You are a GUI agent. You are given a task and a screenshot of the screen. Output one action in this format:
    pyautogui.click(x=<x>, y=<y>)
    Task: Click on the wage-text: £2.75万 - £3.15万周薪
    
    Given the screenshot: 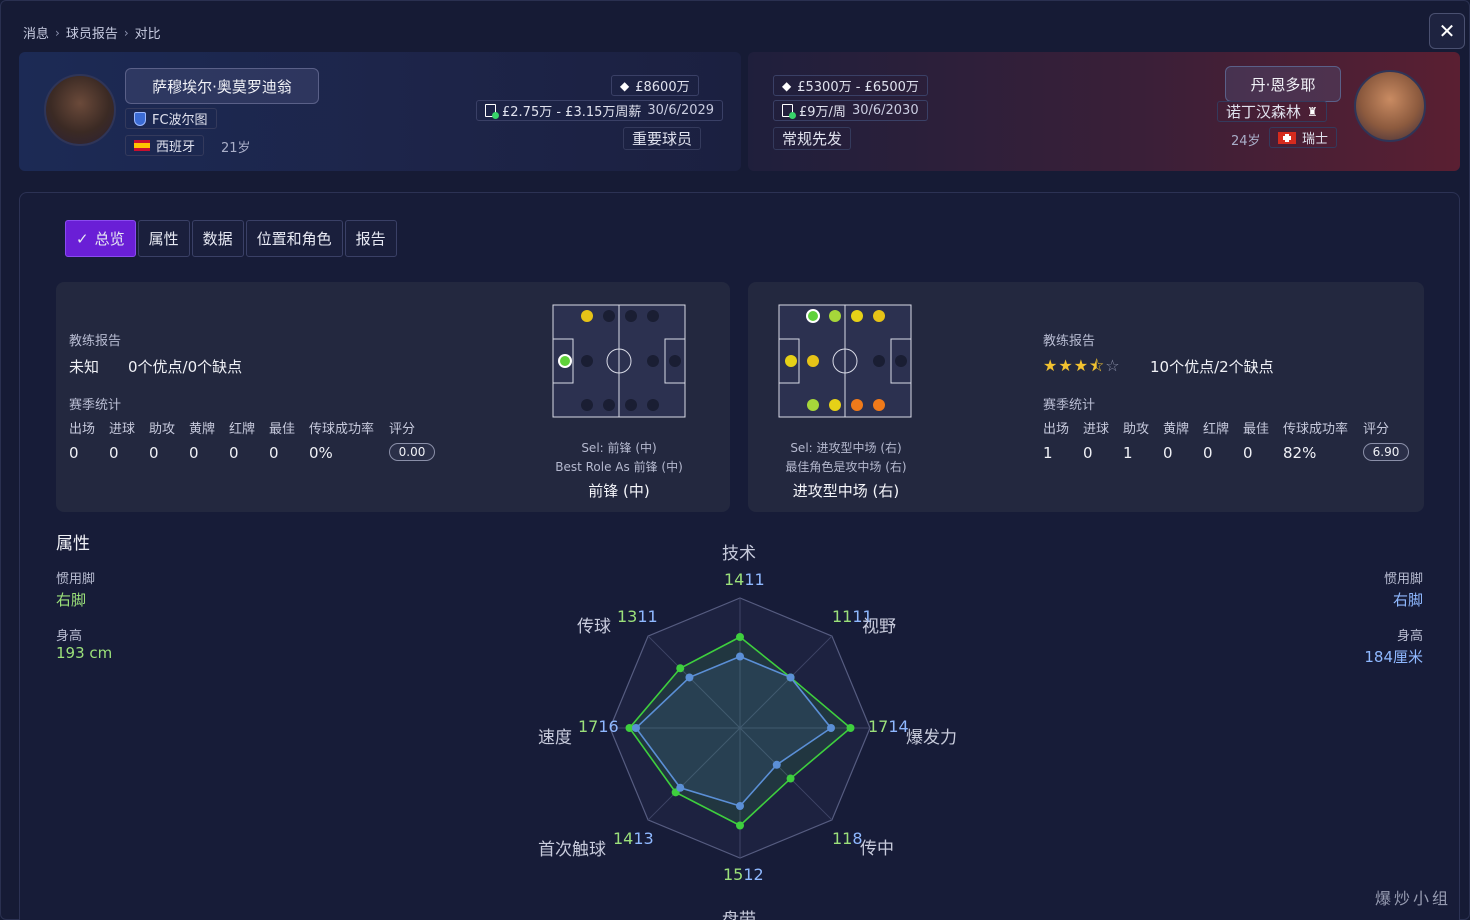 What is the action you would take?
    pyautogui.click(x=572, y=112)
    